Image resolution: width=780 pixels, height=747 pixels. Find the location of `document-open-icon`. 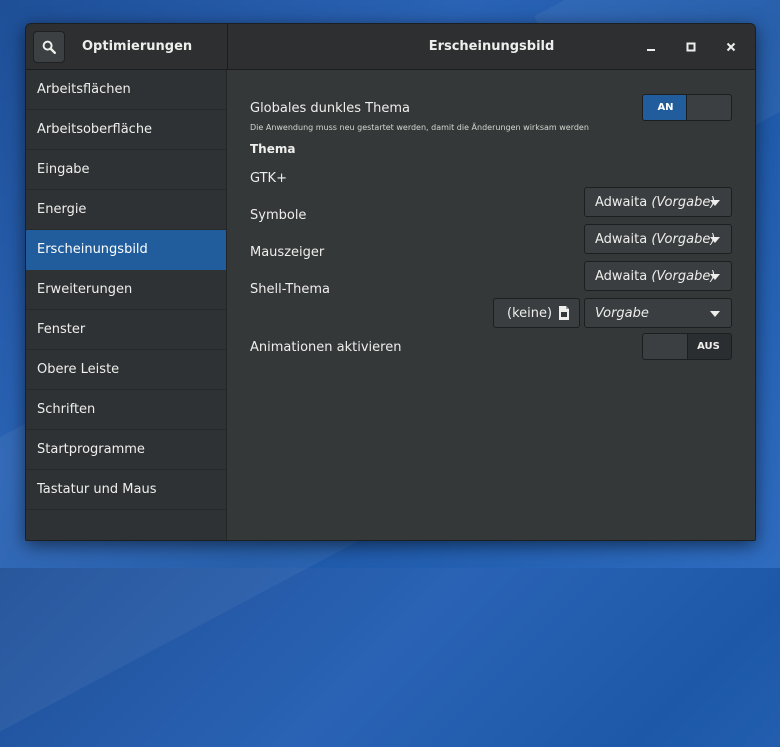

document-open-icon is located at coordinates (564, 313).